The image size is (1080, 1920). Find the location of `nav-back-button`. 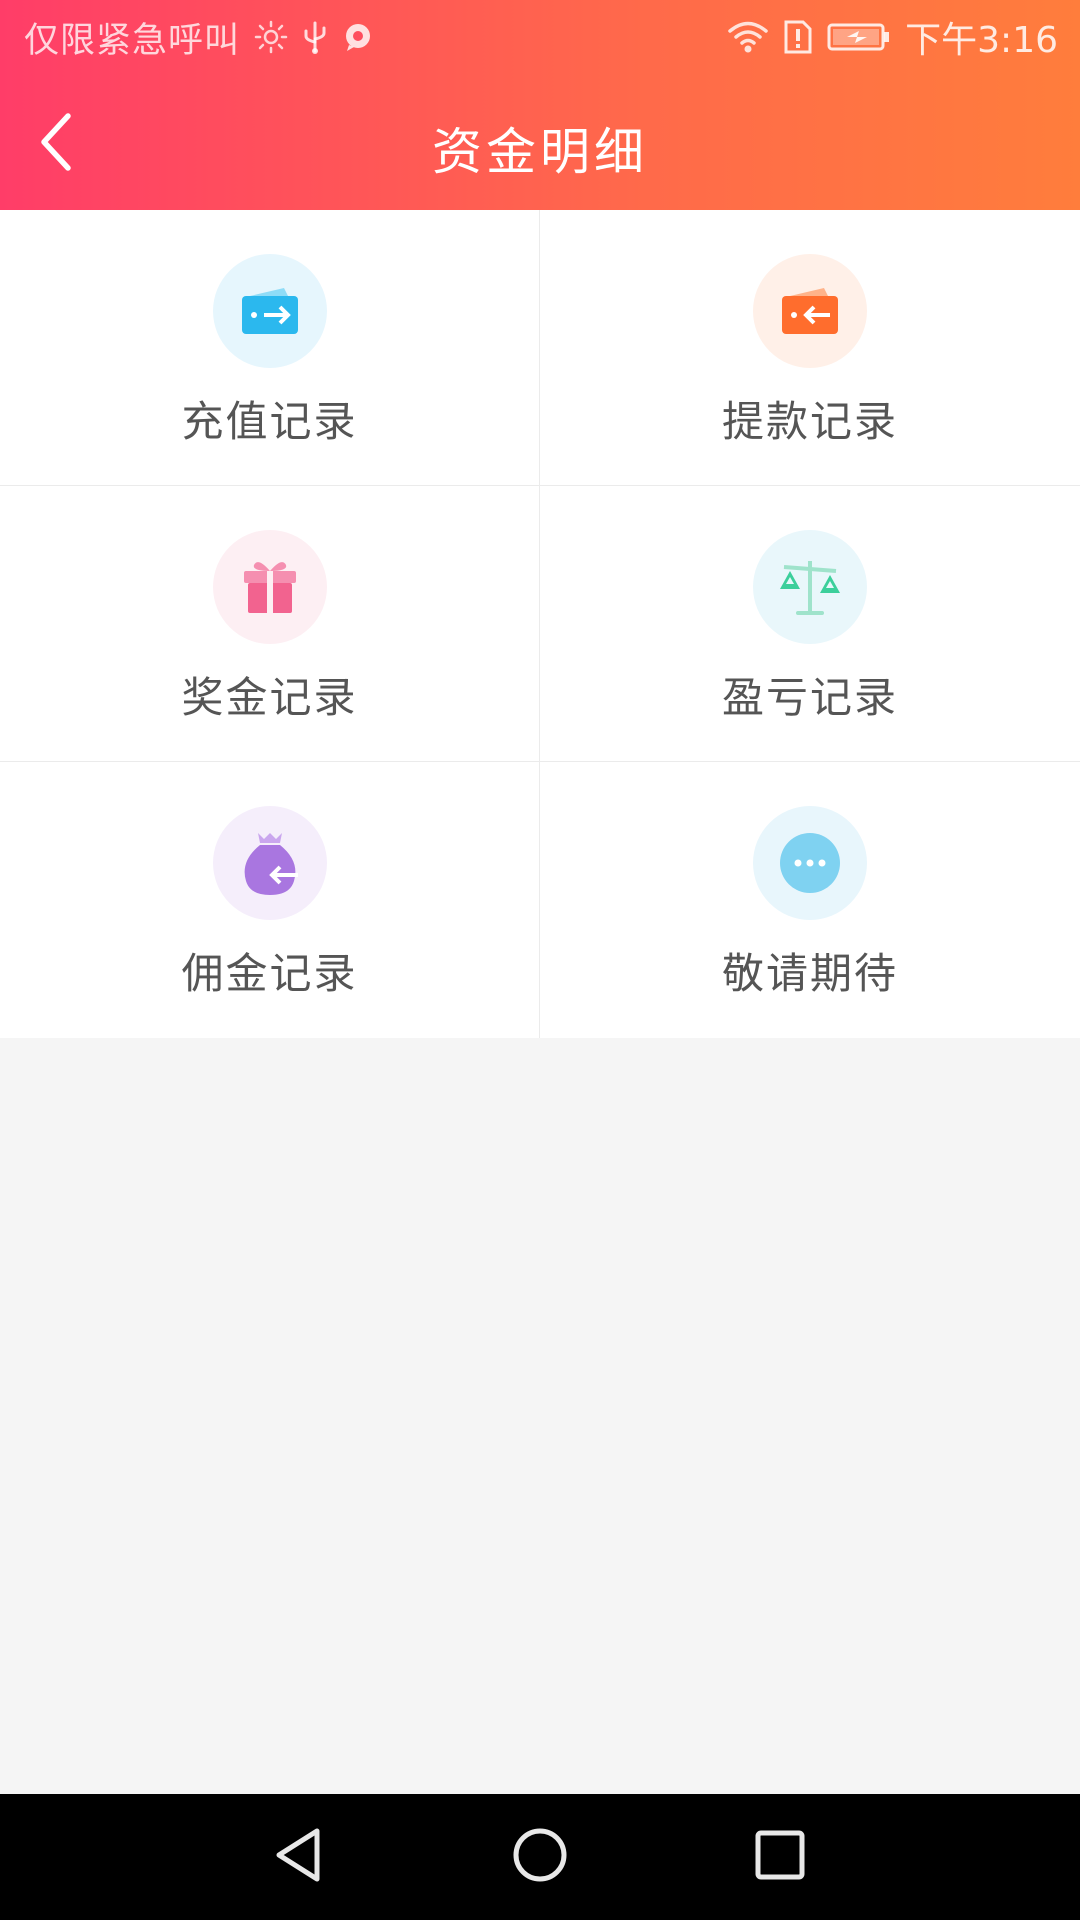

nav-back-button is located at coordinates (299, 1857).